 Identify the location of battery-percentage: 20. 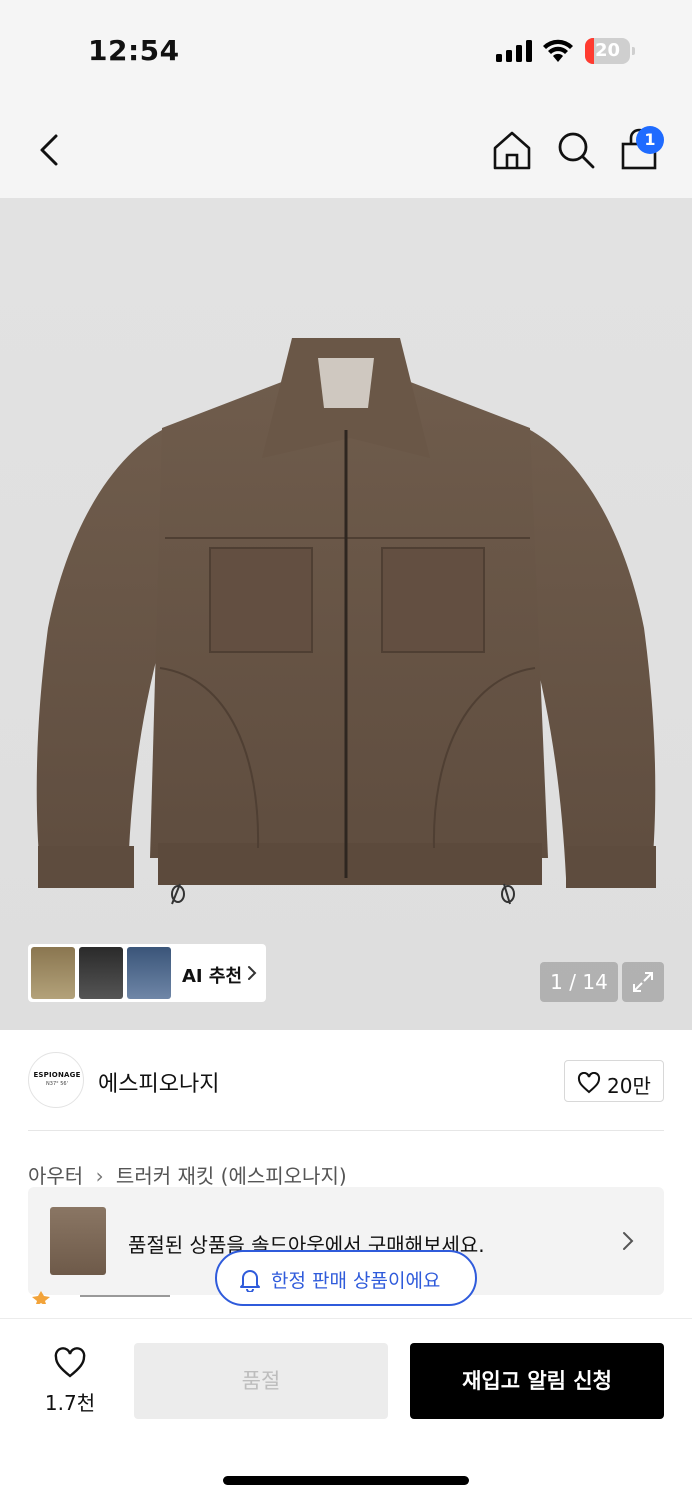
(607, 50).